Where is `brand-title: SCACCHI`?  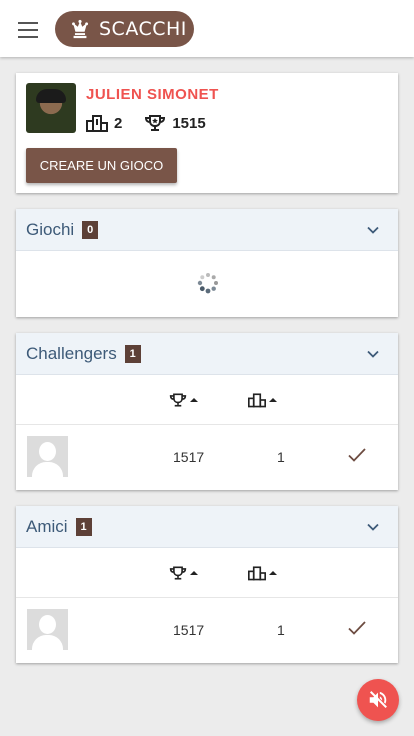 brand-title: SCACCHI is located at coordinates (143, 29).